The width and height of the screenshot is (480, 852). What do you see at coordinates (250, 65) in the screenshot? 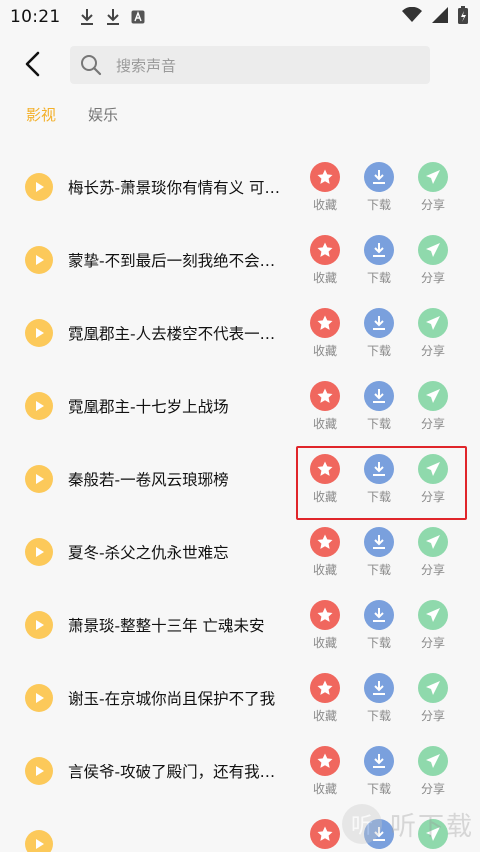
I see `search-input: 搜索声音` at bounding box center [250, 65].